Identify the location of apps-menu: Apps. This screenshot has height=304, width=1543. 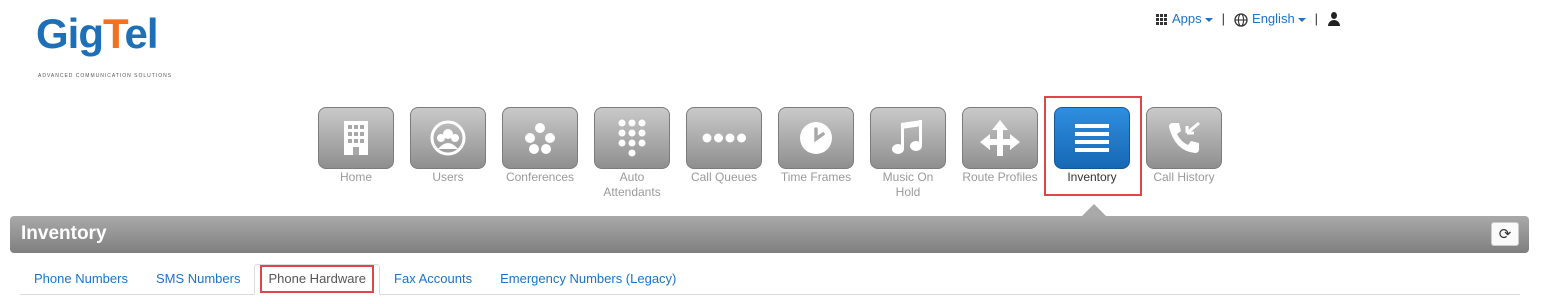
(1184, 18).